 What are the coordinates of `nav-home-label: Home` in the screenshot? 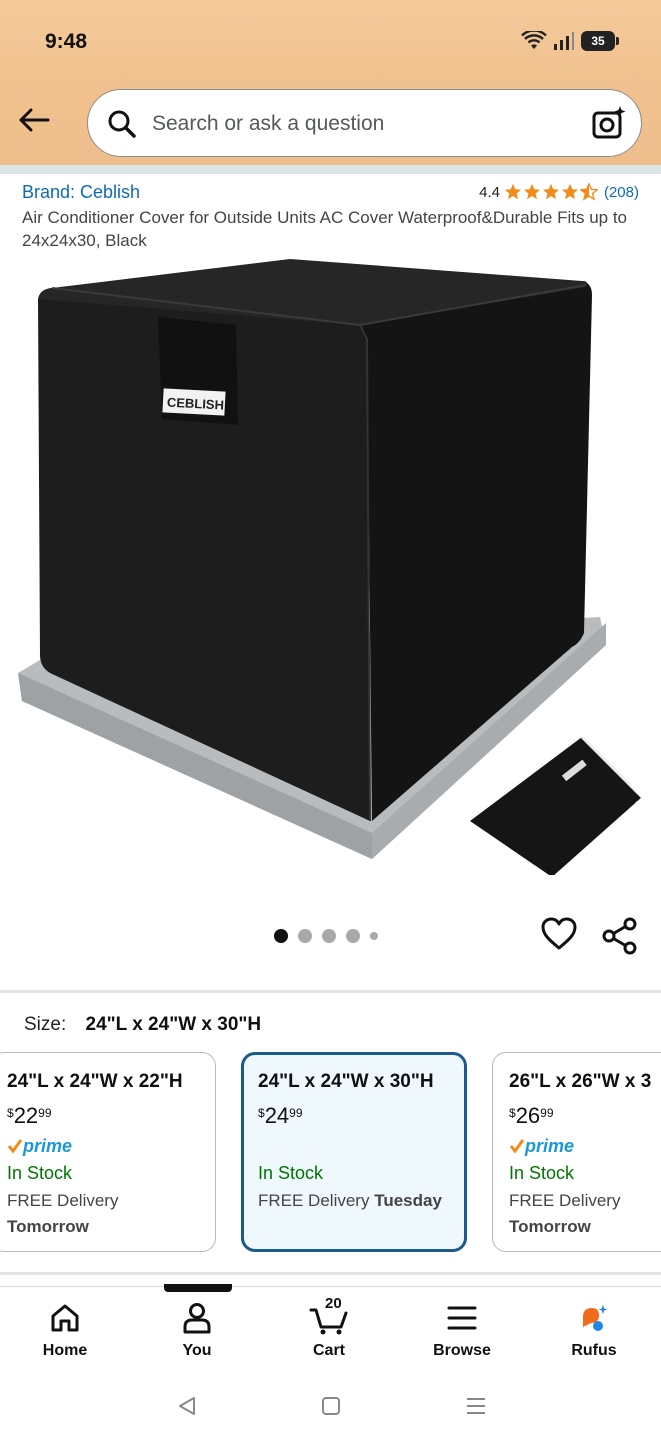 It's located at (65, 1350).